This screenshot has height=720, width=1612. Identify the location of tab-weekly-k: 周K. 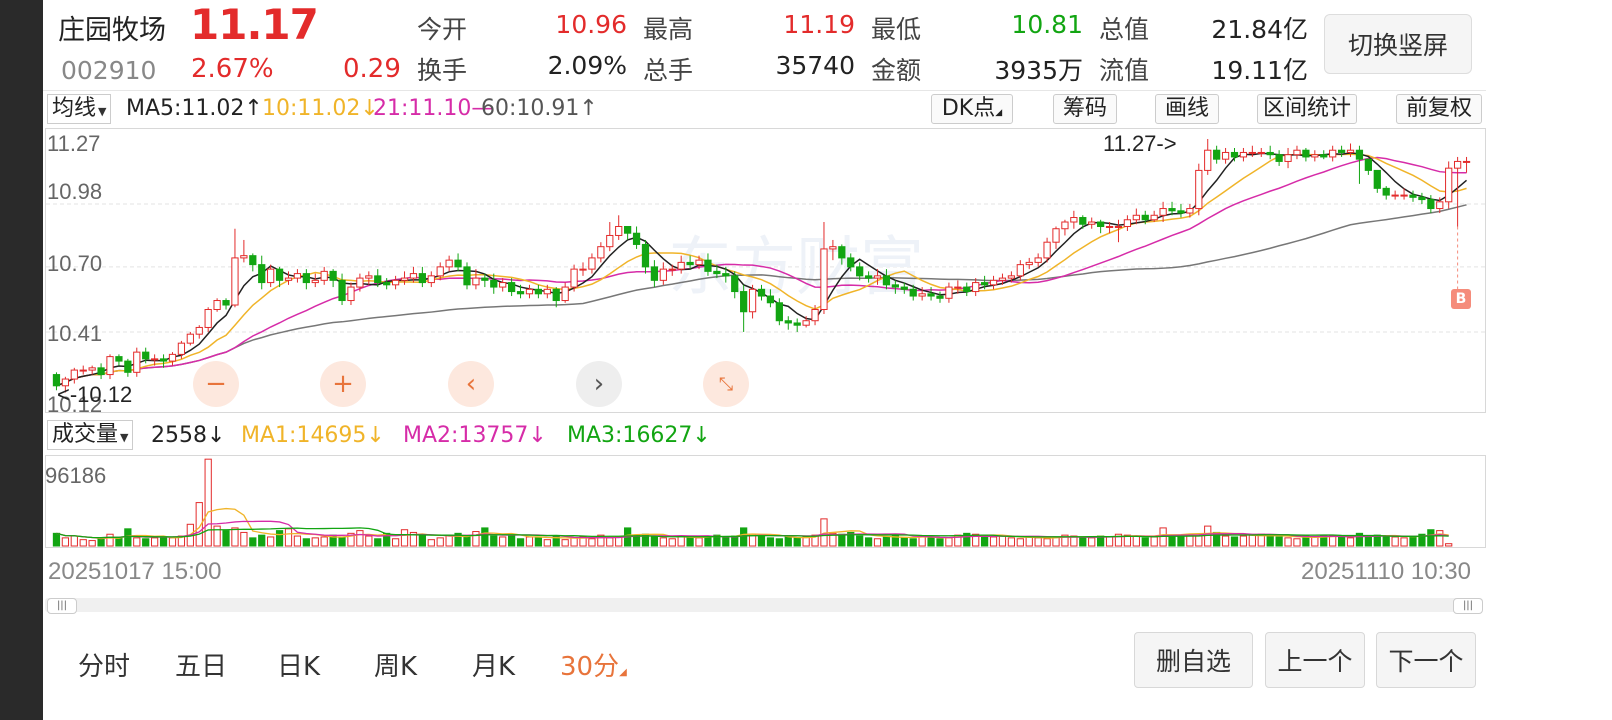
(395, 664).